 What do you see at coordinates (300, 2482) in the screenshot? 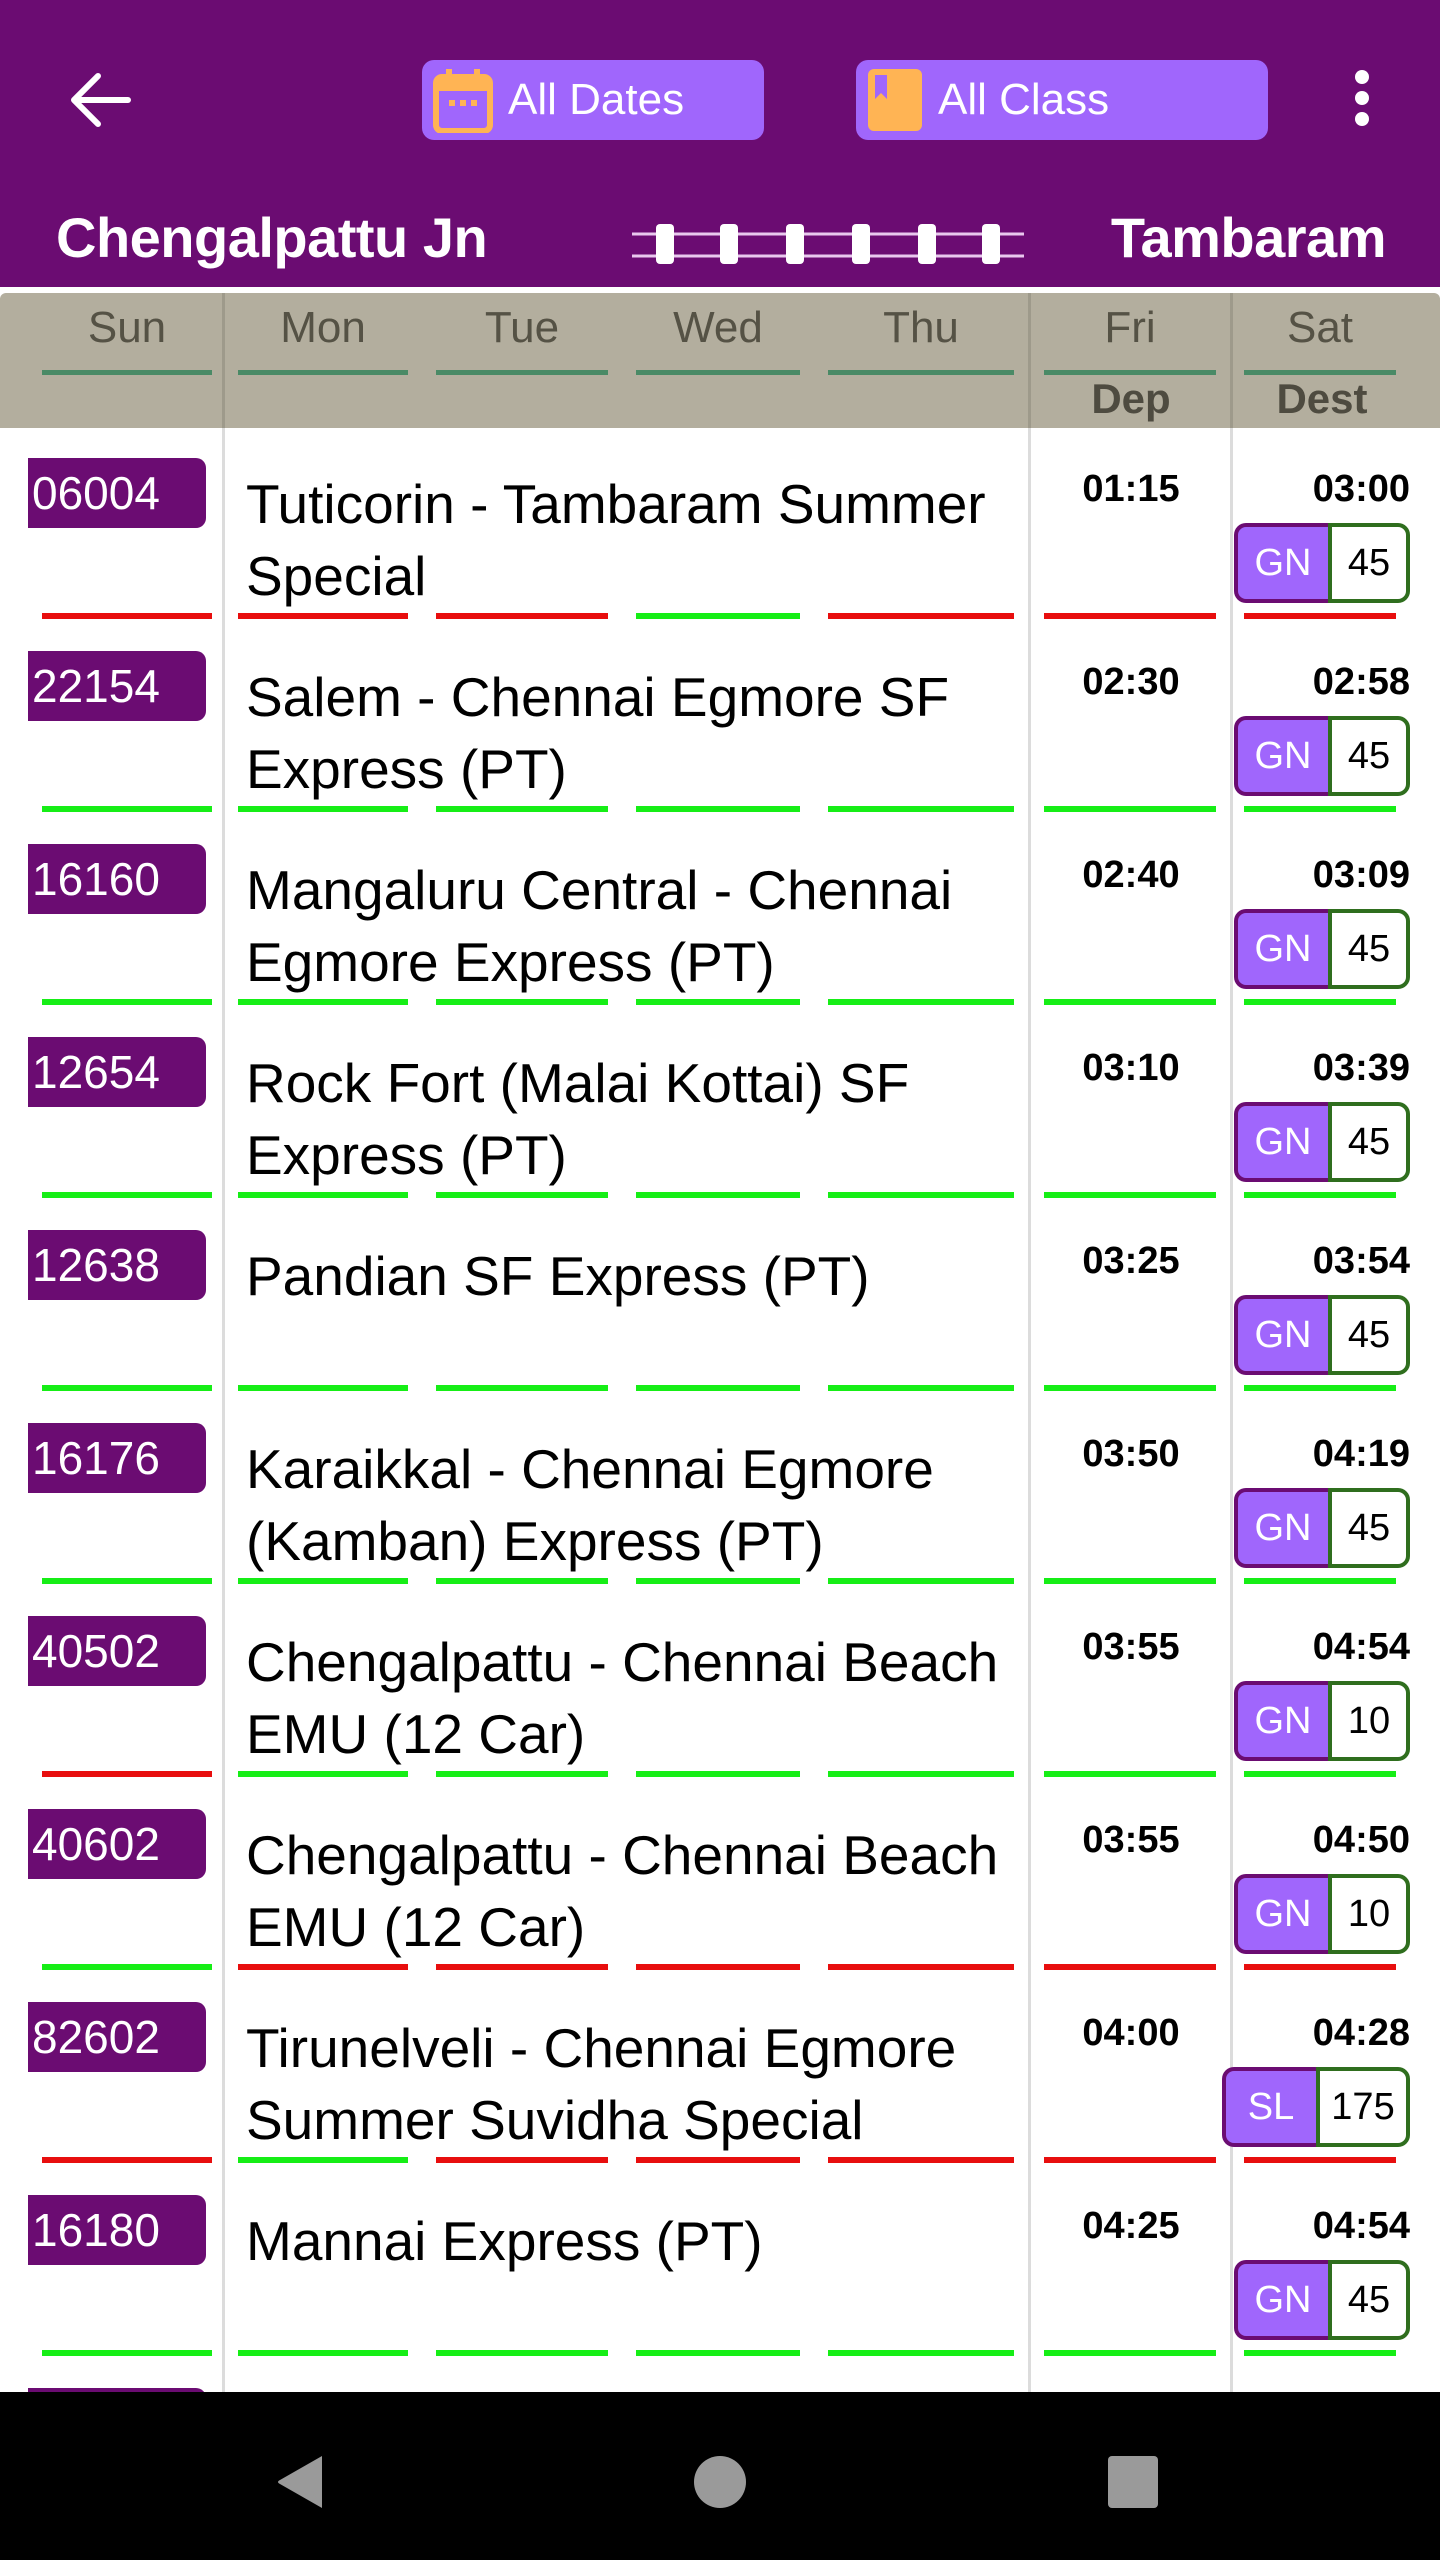
I see `nav-back-button` at bounding box center [300, 2482].